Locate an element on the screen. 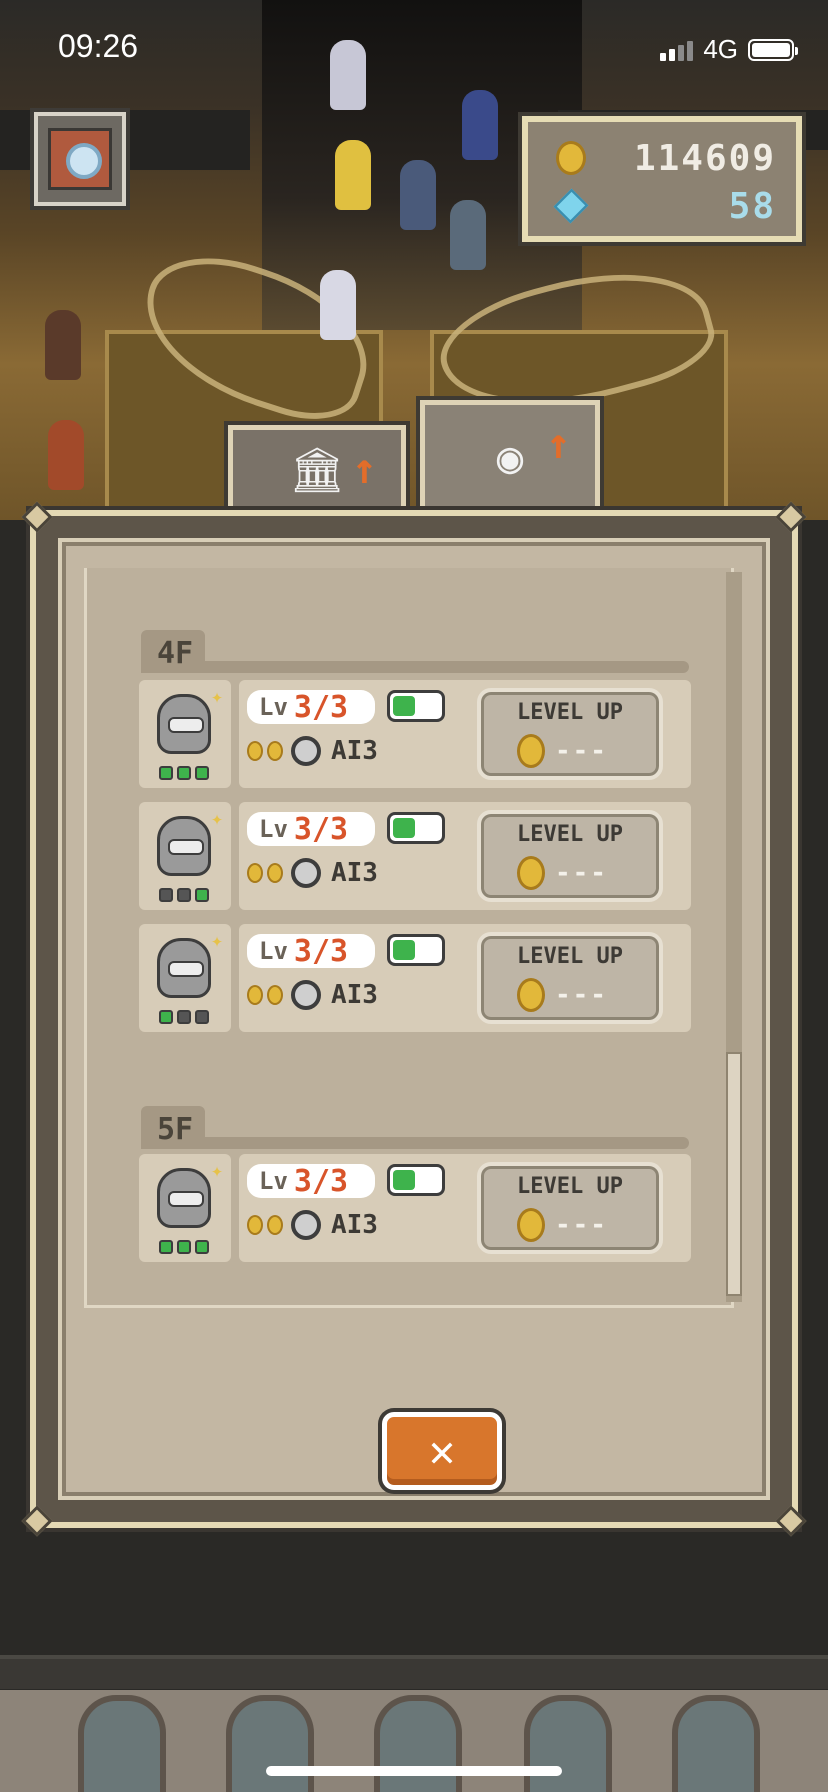 The image size is (828, 1792). close-button: ✕ is located at coordinates (442, 1451).